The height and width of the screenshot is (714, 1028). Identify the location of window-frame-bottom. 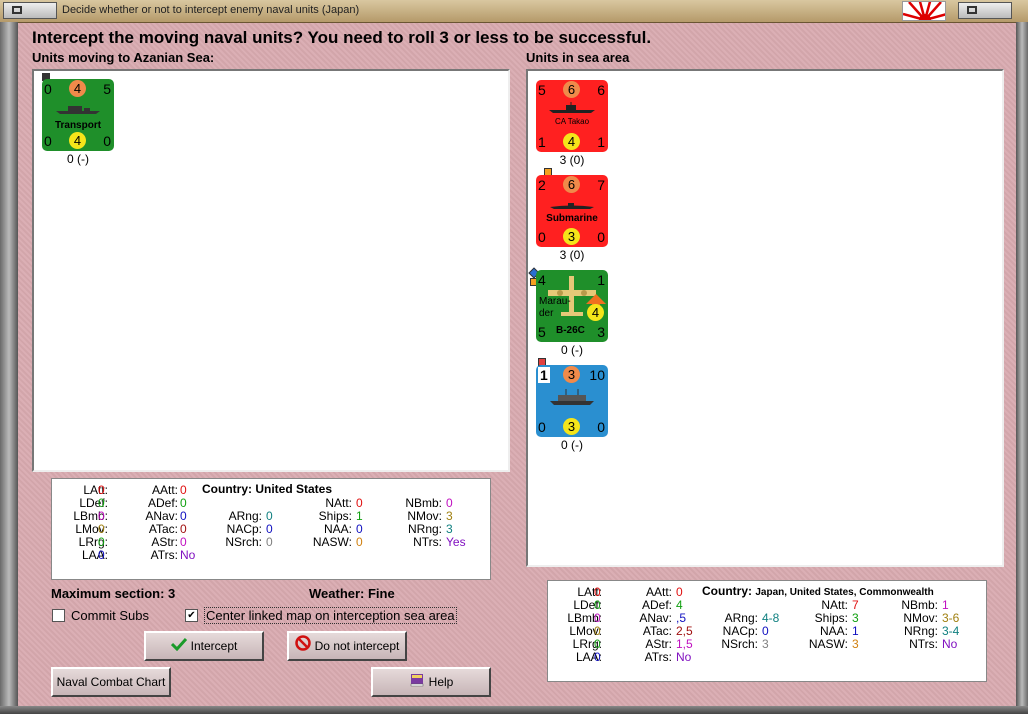
(514, 710).